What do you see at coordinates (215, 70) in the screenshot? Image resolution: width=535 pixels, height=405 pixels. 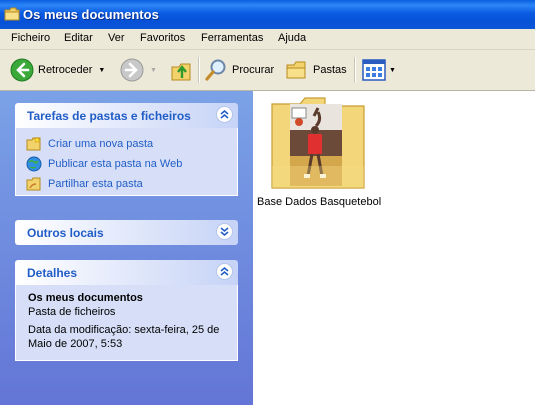 I see `search-icon` at bounding box center [215, 70].